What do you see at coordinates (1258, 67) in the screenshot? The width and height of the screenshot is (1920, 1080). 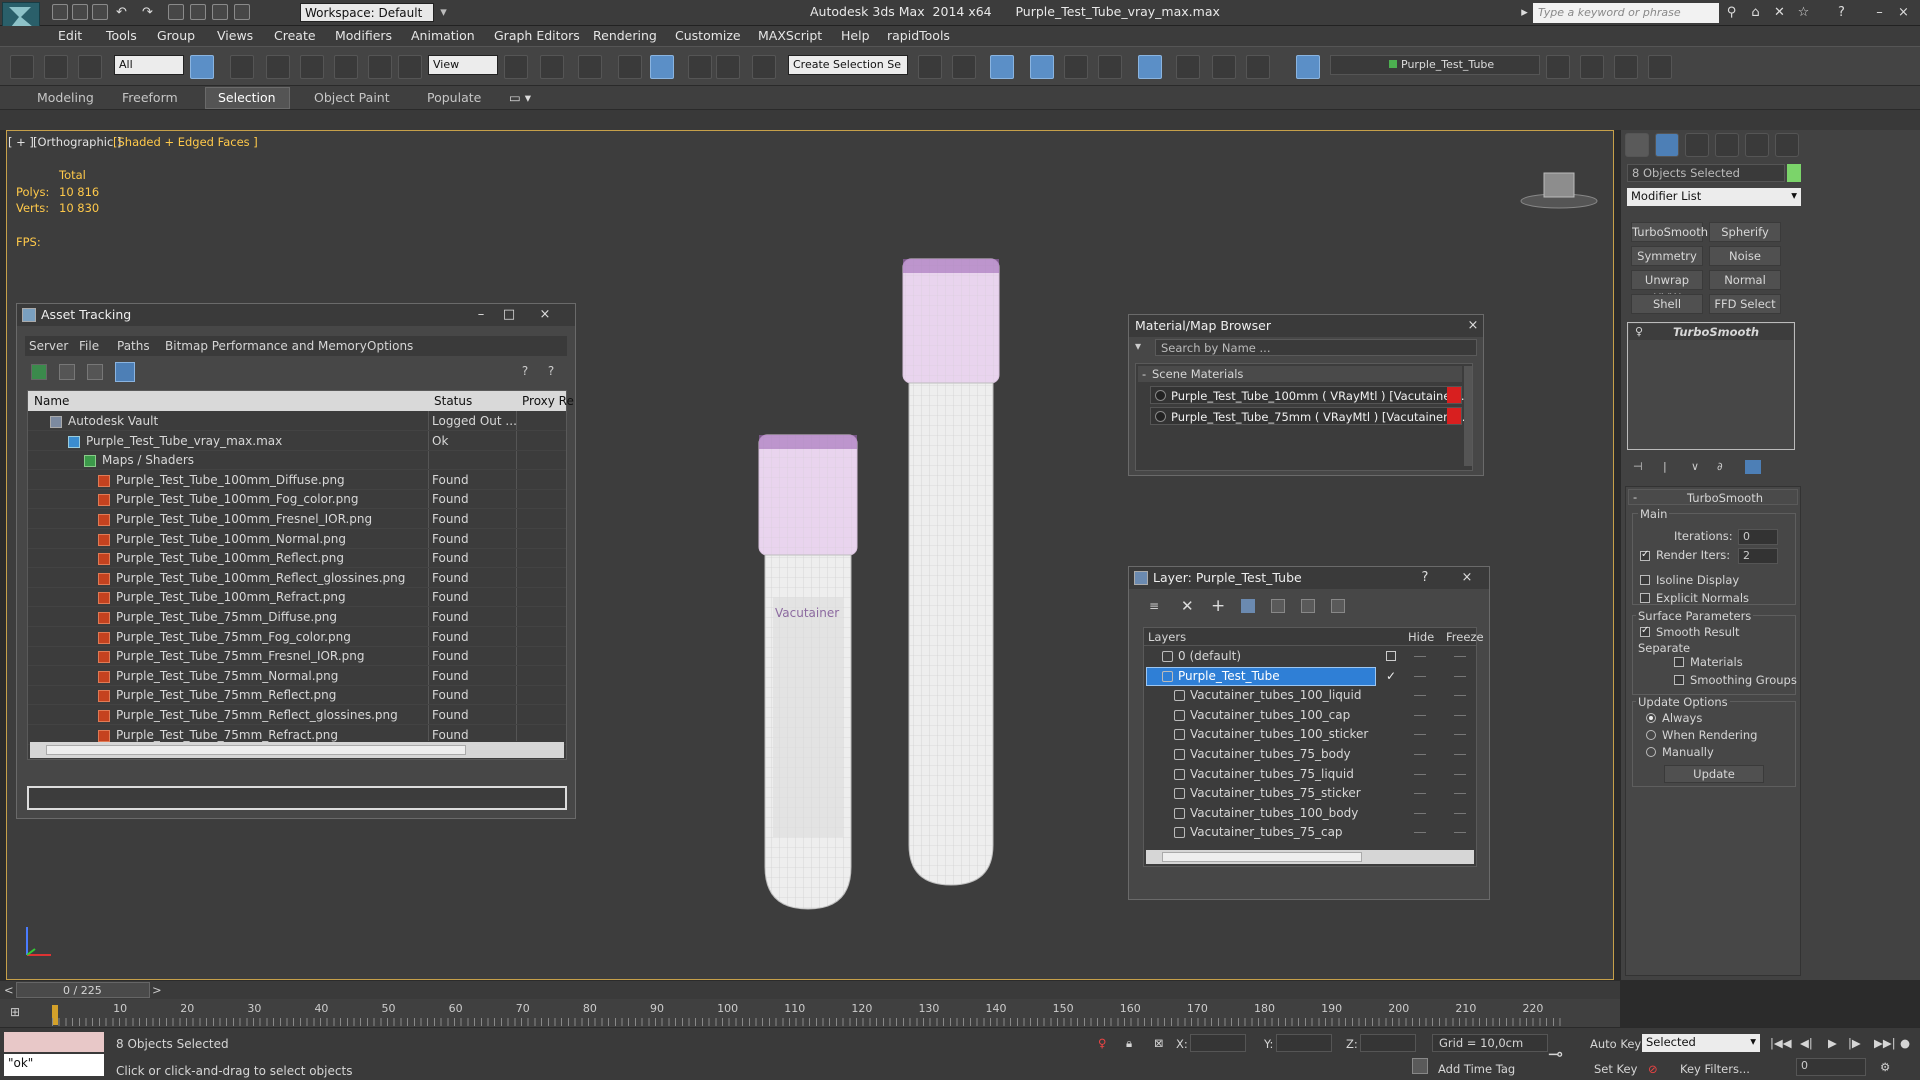 I see `render-production-icon` at bounding box center [1258, 67].